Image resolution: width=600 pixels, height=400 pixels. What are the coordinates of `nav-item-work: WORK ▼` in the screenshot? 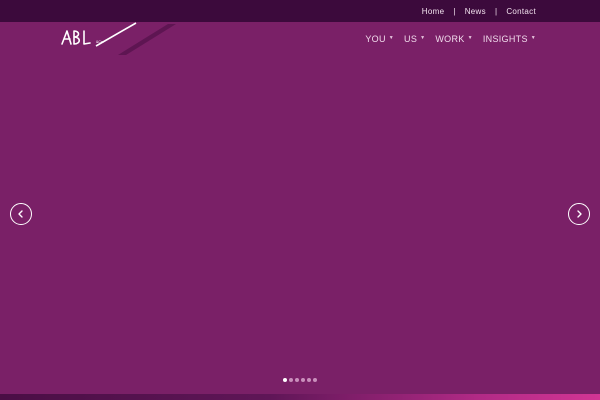 It's located at (453, 39).